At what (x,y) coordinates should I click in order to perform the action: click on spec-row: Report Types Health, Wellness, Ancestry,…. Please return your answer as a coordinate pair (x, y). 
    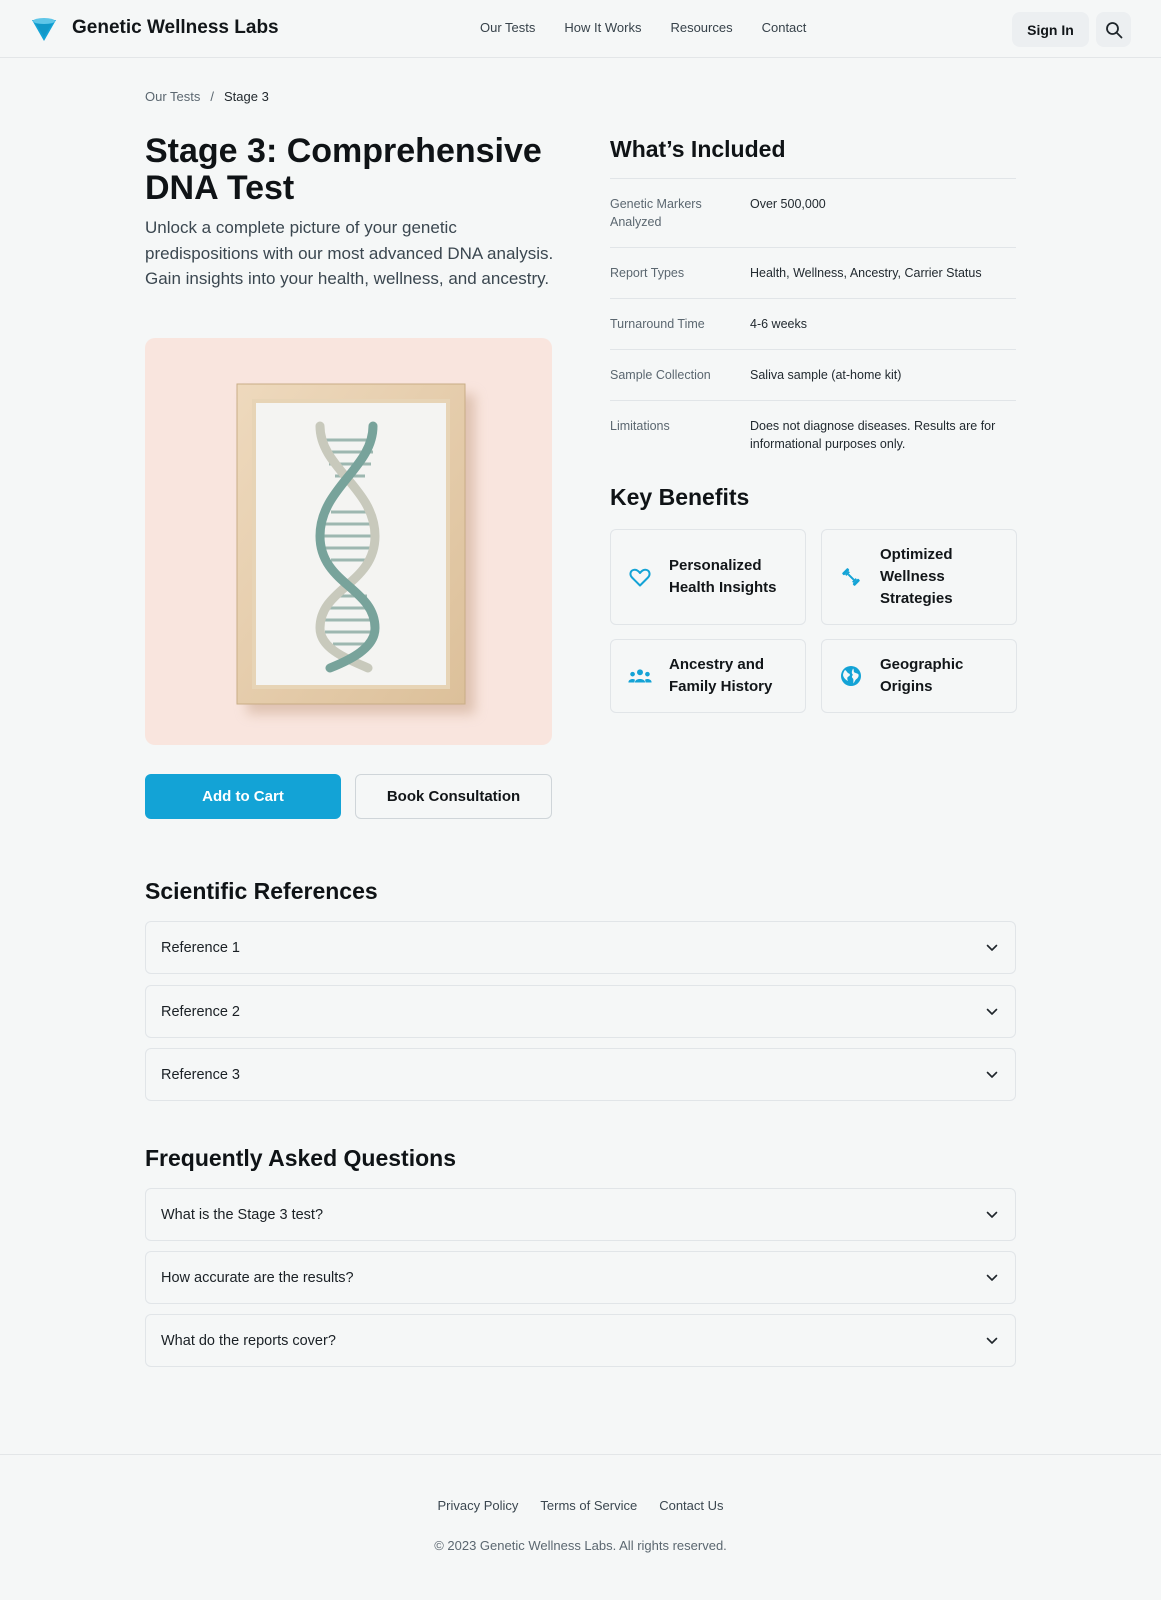
    Looking at the image, I should click on (813, 272).